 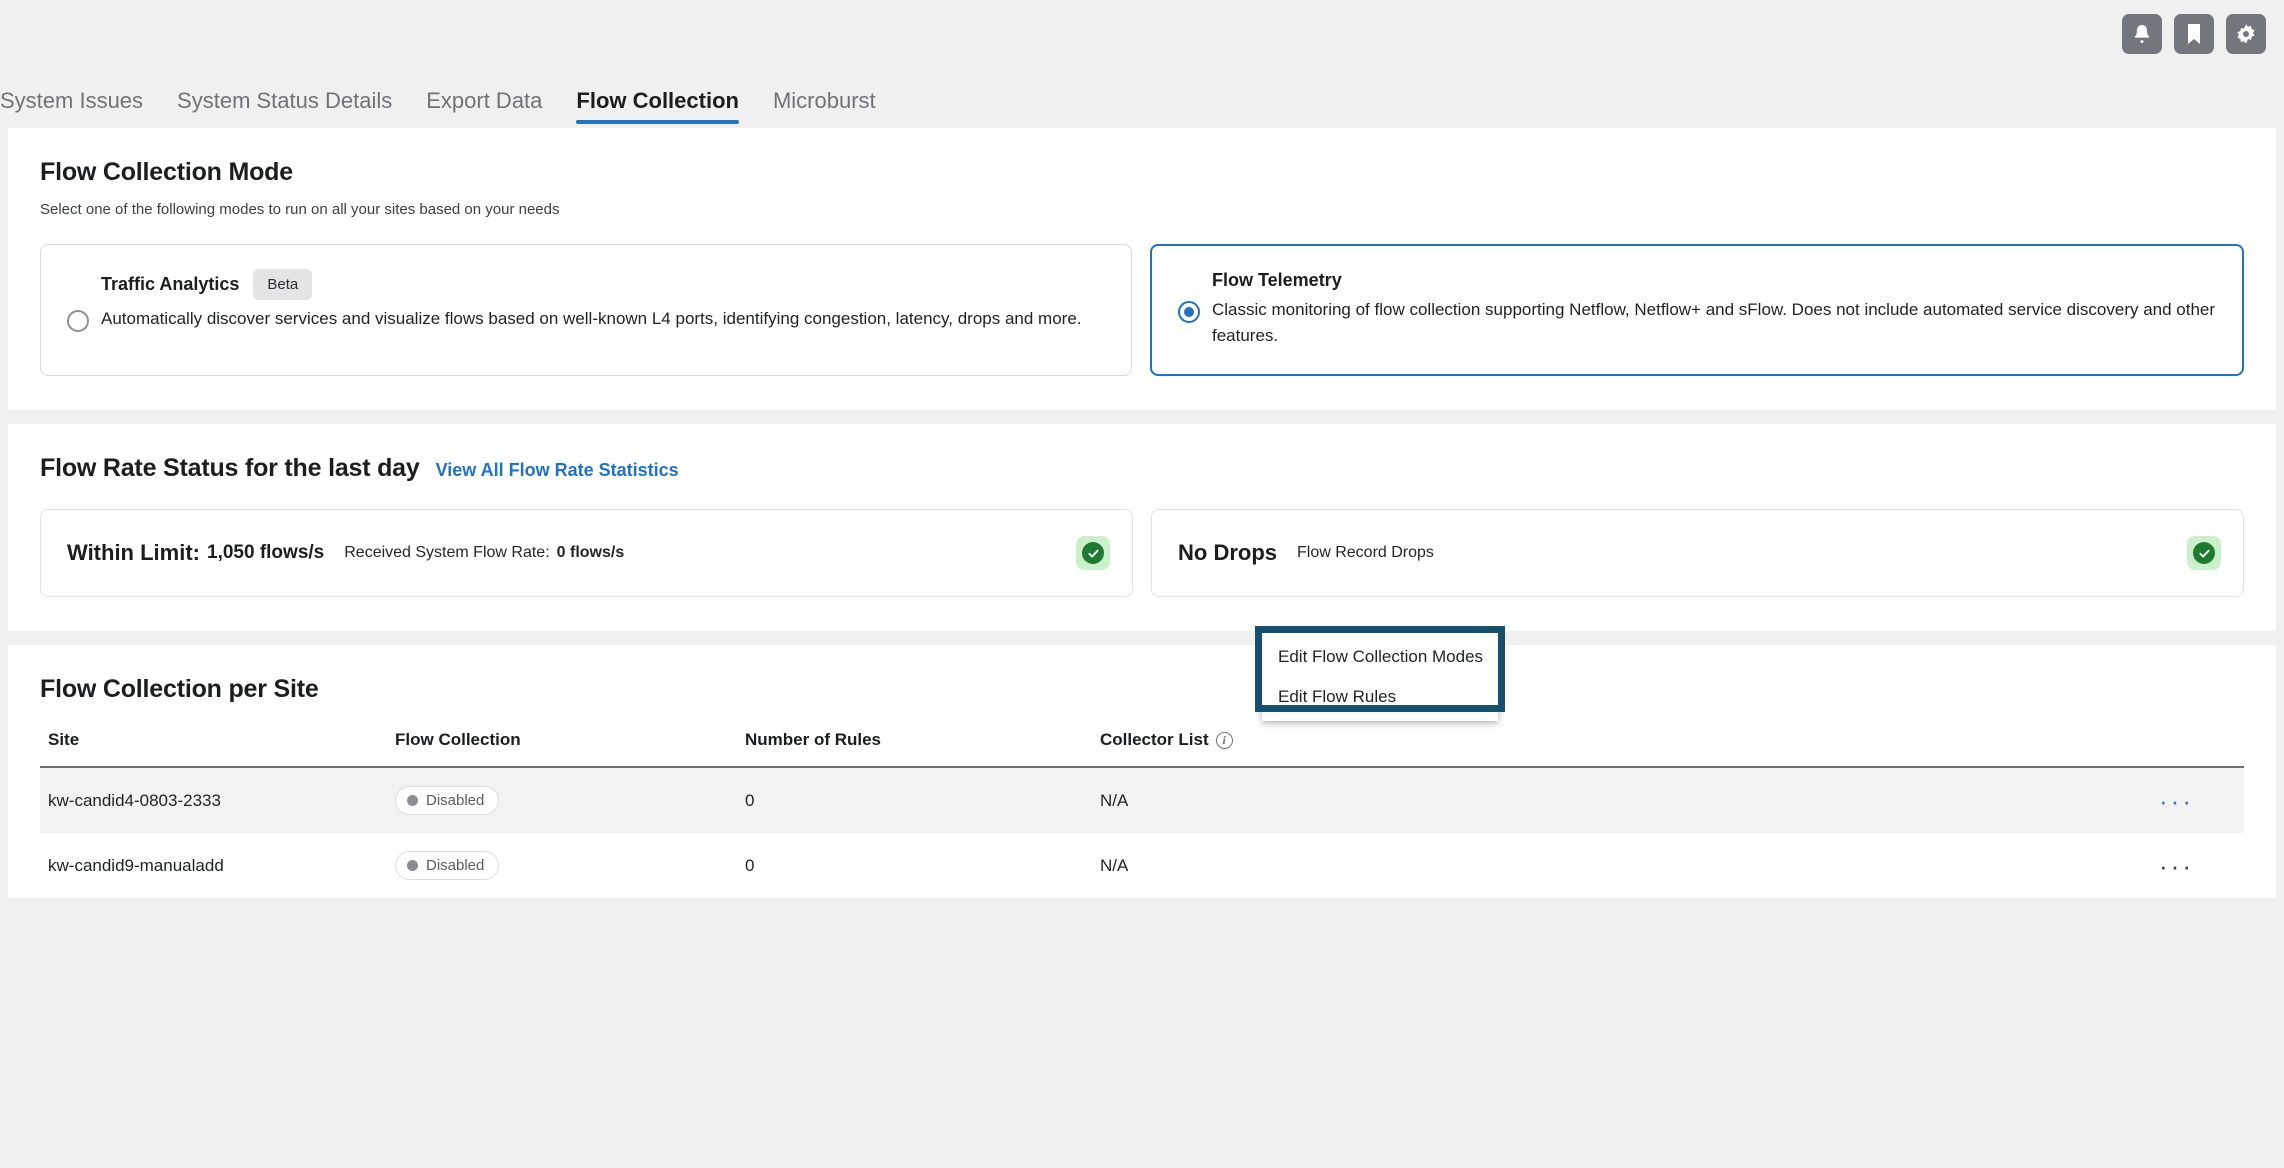 What do you see at coordinates (484, 108) in the screenshot?
I see `tab-export-data: Export Data` at bounding box center [484, 108].